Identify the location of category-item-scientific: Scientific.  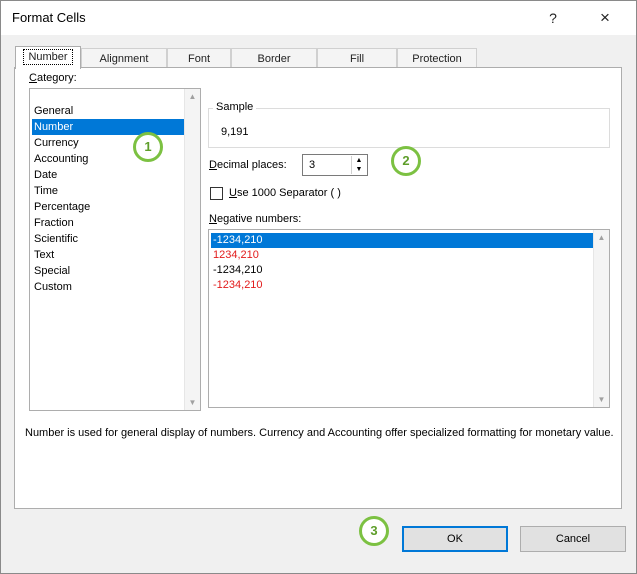
(109, 239).